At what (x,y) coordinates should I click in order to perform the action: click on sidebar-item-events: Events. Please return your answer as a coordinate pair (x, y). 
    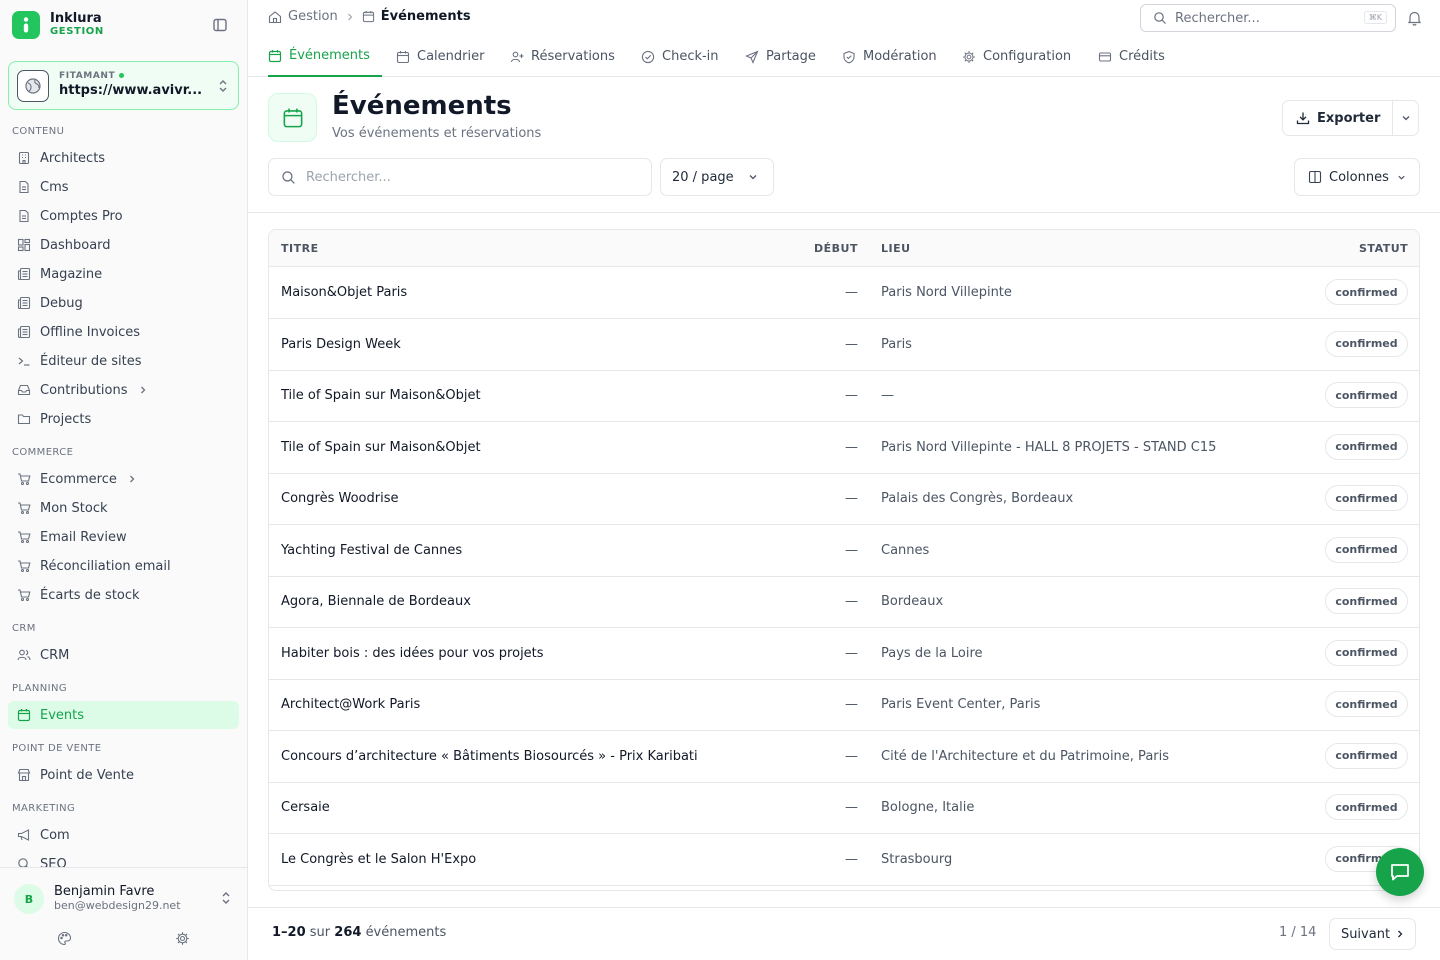
    Looking at the image, I should click on (123, 715).